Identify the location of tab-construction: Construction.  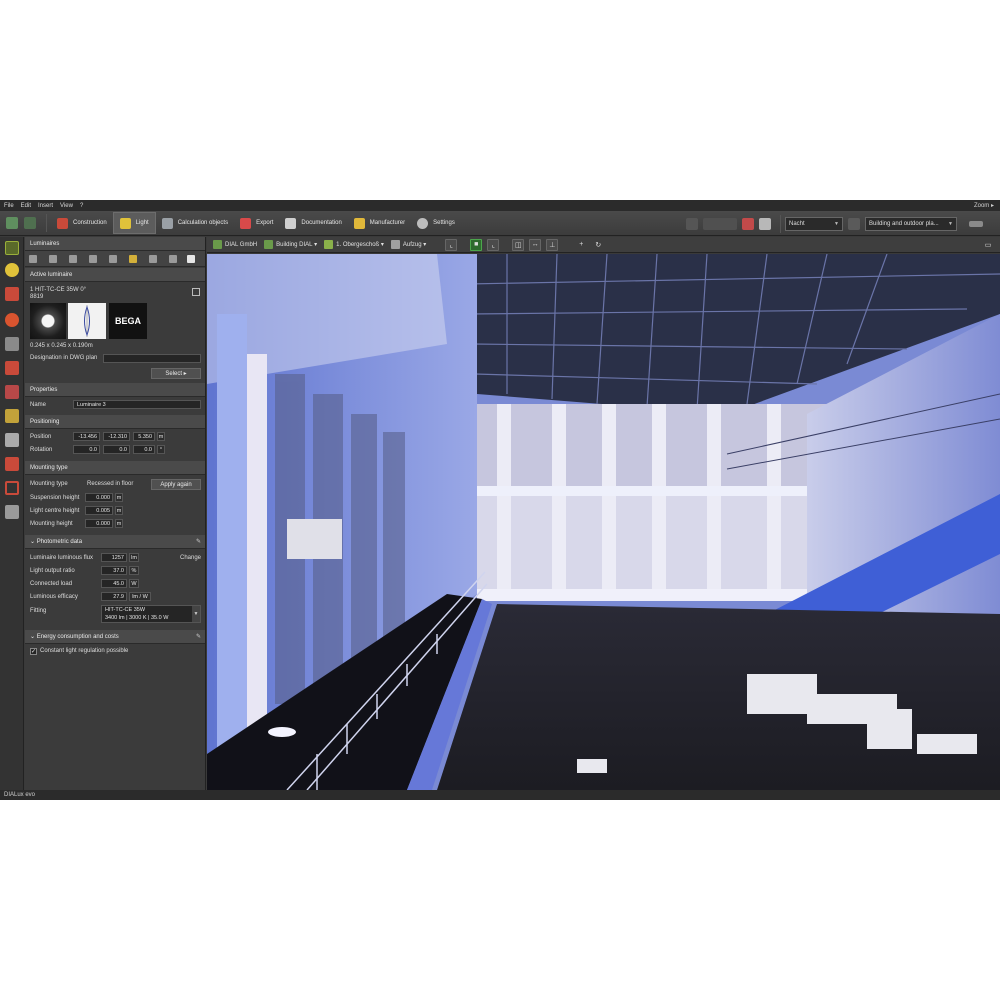
(82, 223).